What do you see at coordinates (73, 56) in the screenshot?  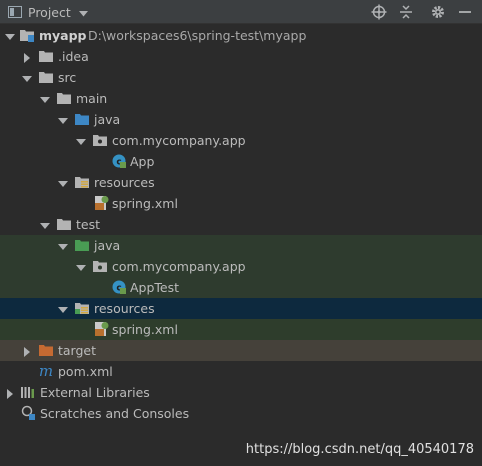 I see `tree-label: .idea` at bounding box center [73, 56].